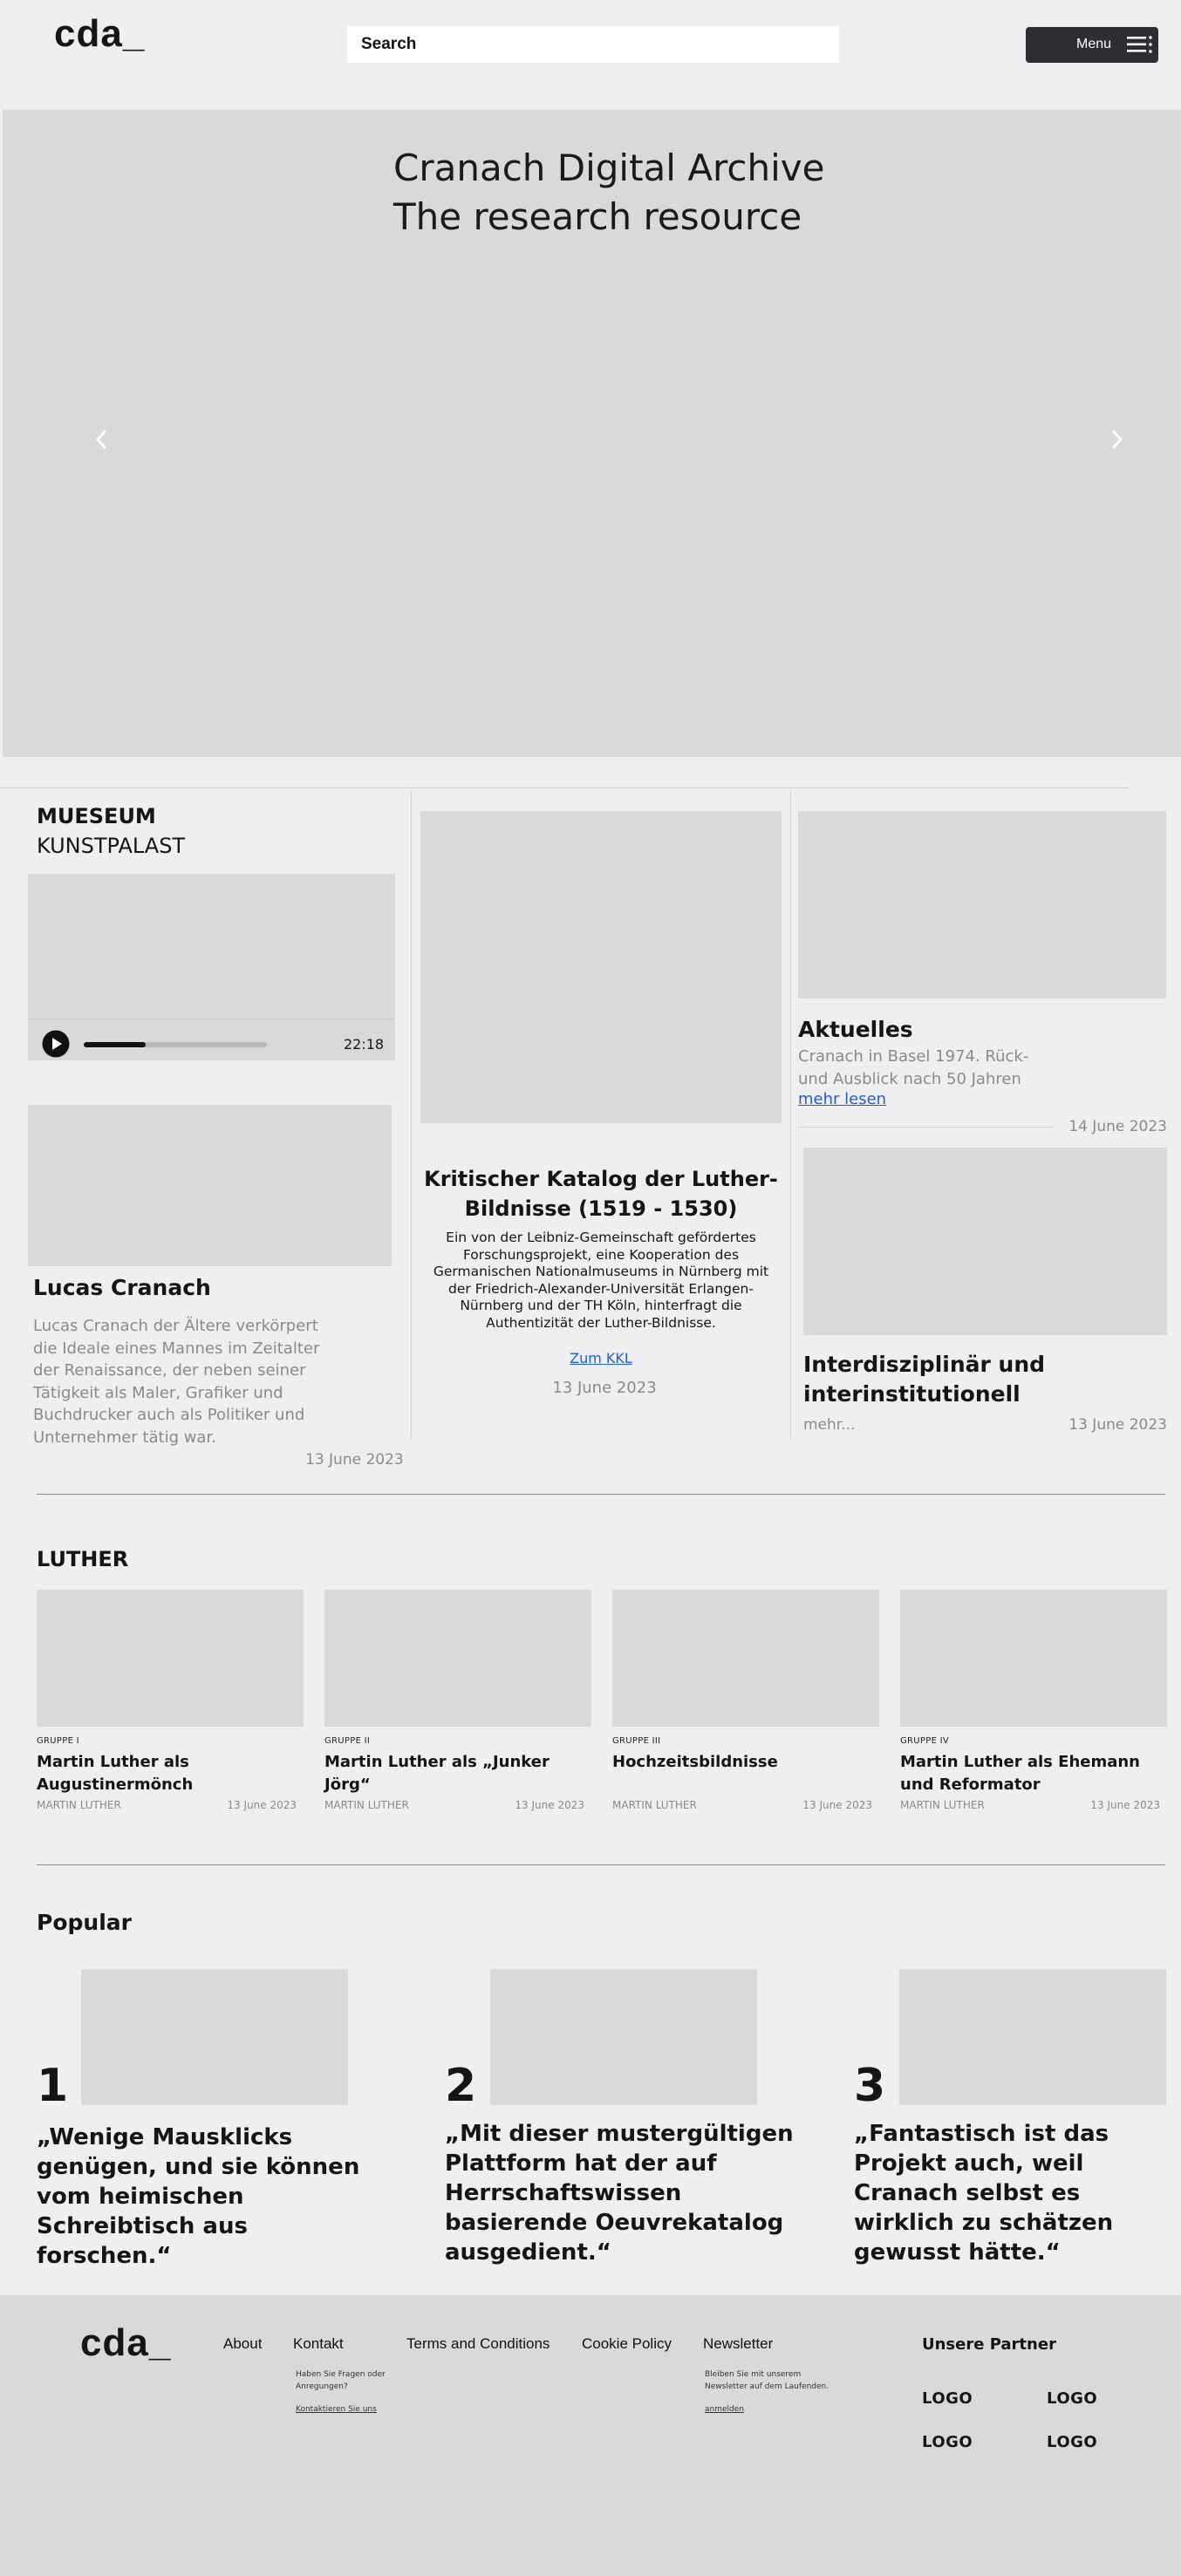 The height and width of the screenshot is (2576, 1181). What do you see at coordinates (347, 1741) in the screenshot?
I see `luther-card-group: GRUPPE II` at bounding box center [347, 1741].